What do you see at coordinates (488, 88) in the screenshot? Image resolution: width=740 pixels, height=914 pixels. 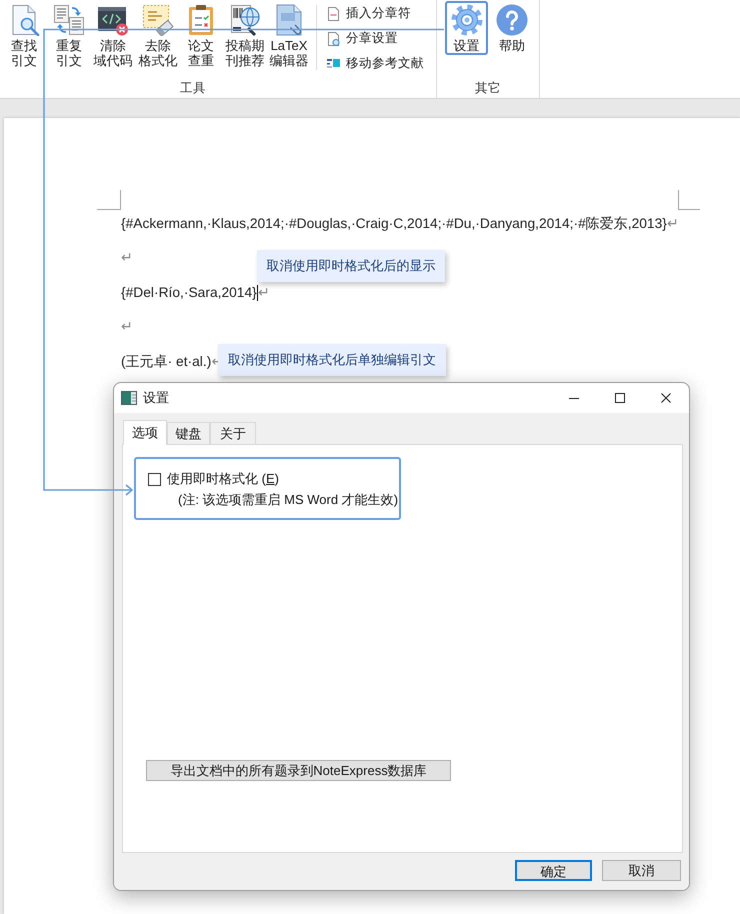 I see `group-label: 其它` at bounding box center [488, 88].